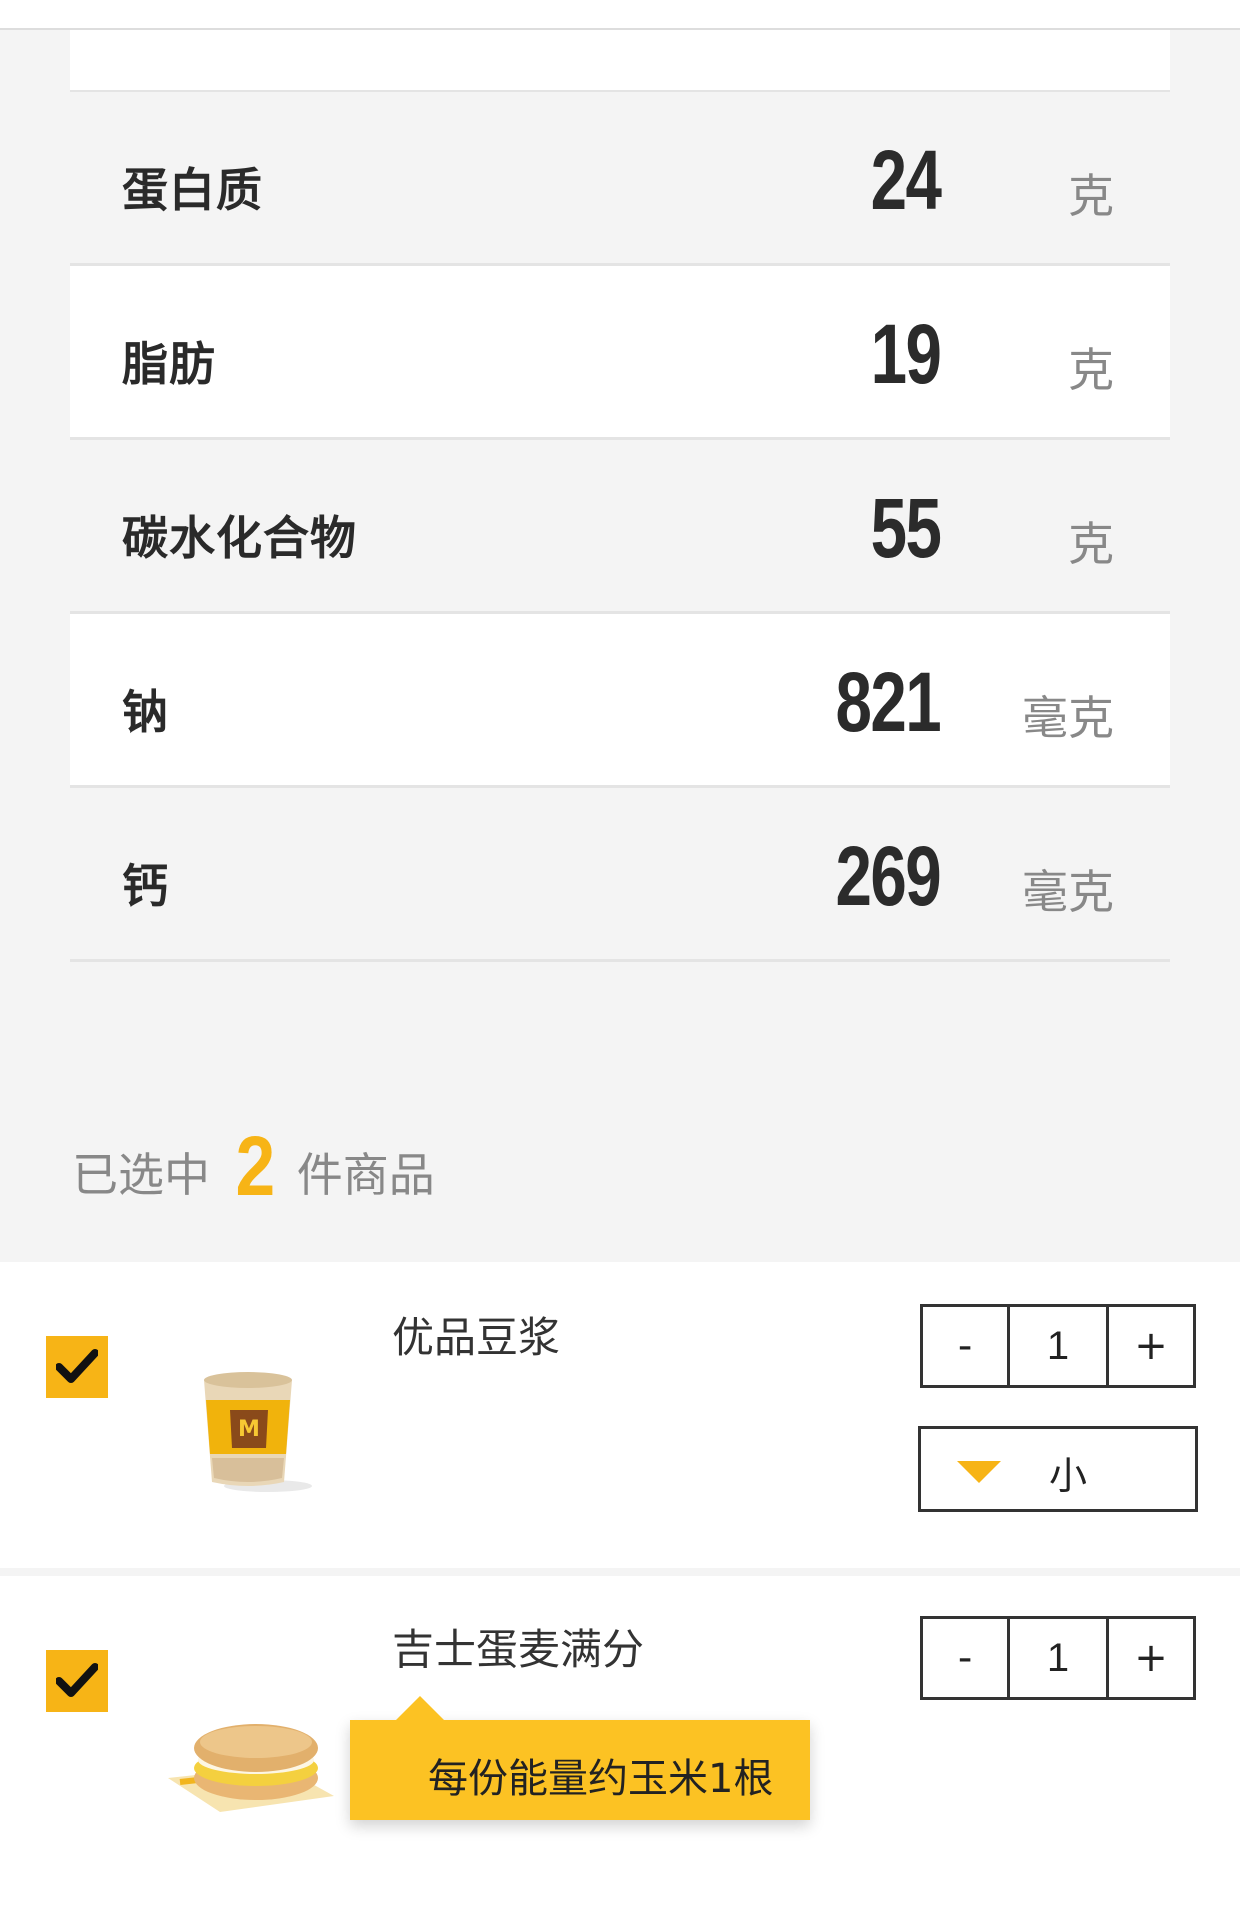 The width and height of the screenshot is (1240, 1922). What do you see at coordinates (620, 61) in the screenshot?
I see `nutrition-row-partial` at bounding box center [620, 61].